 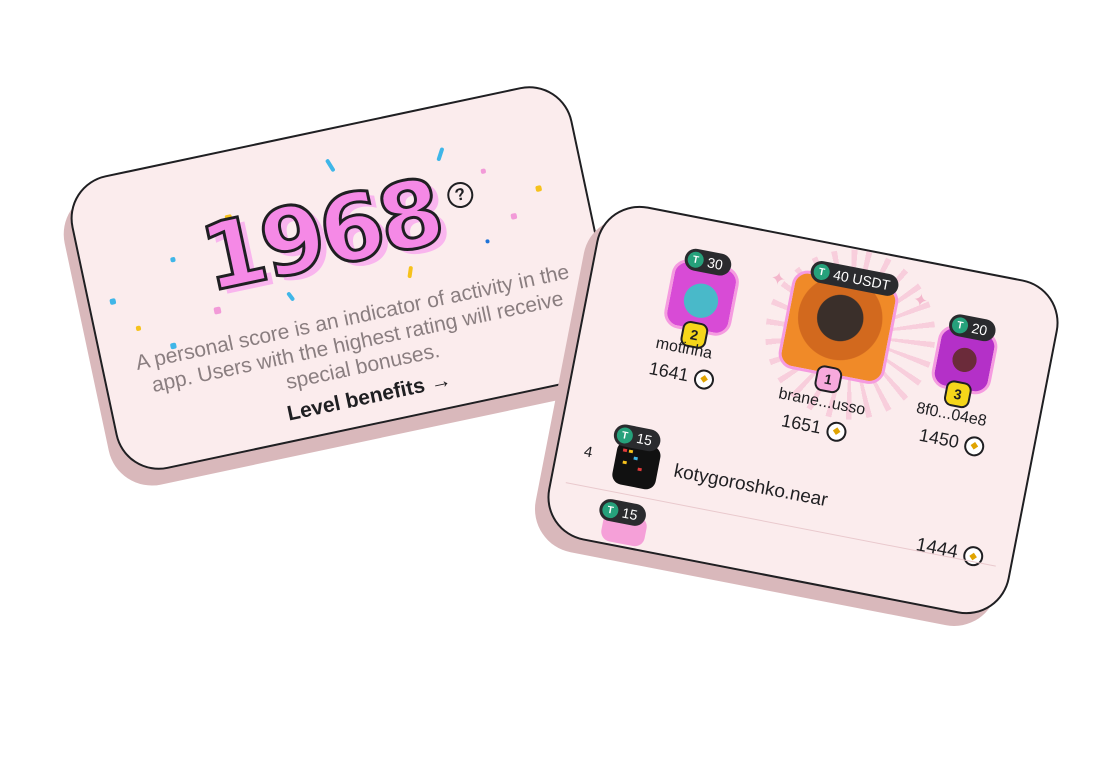 I want to click on arrow-right-icon: →, so click(x=441, y=382).